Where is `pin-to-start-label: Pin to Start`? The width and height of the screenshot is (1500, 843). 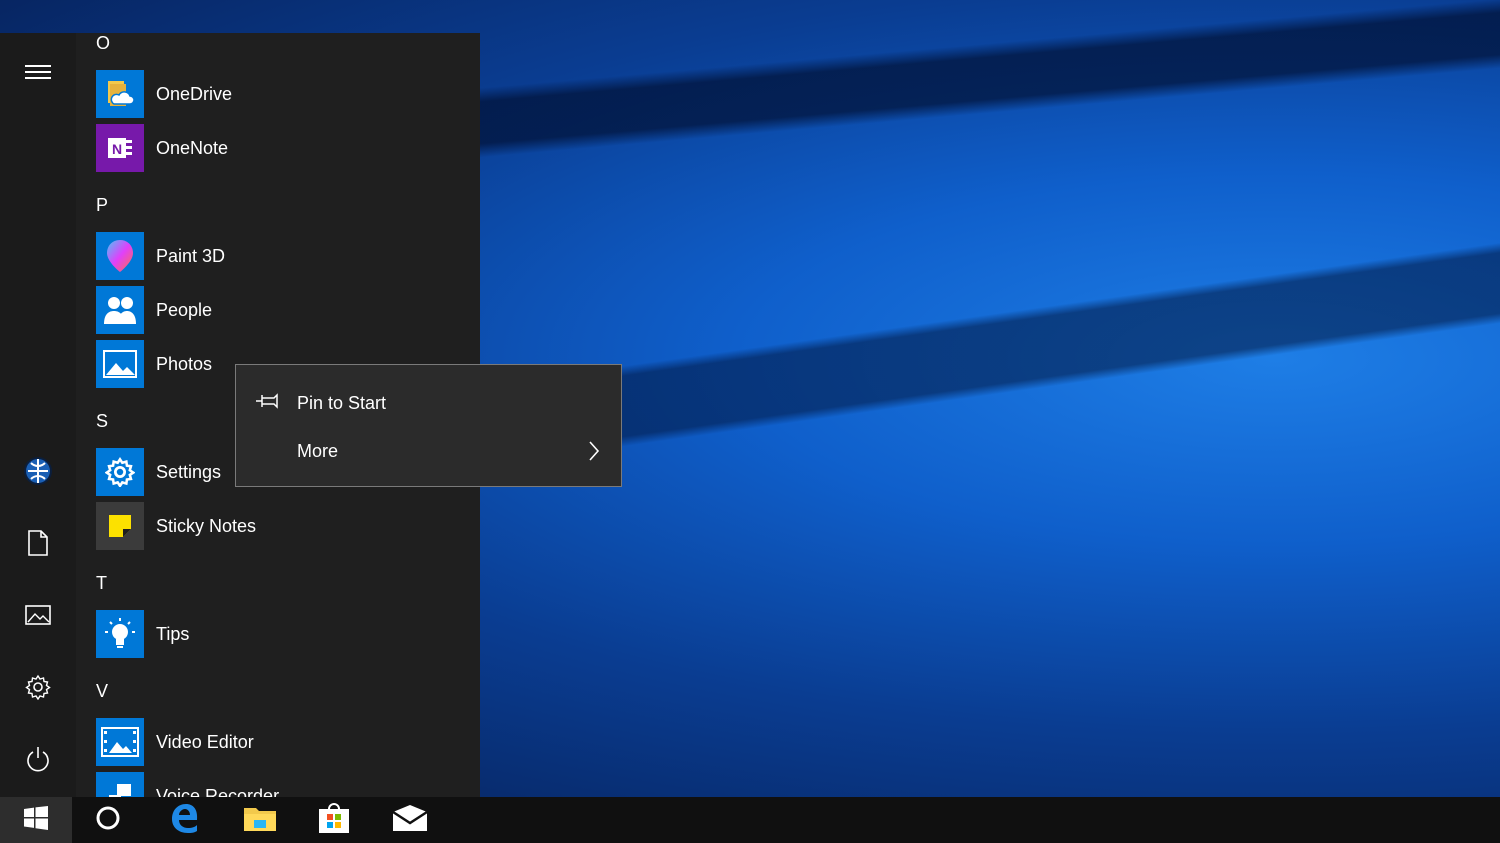
pin-to-start-label: Pin to Start is located at coordinates (342, 402).